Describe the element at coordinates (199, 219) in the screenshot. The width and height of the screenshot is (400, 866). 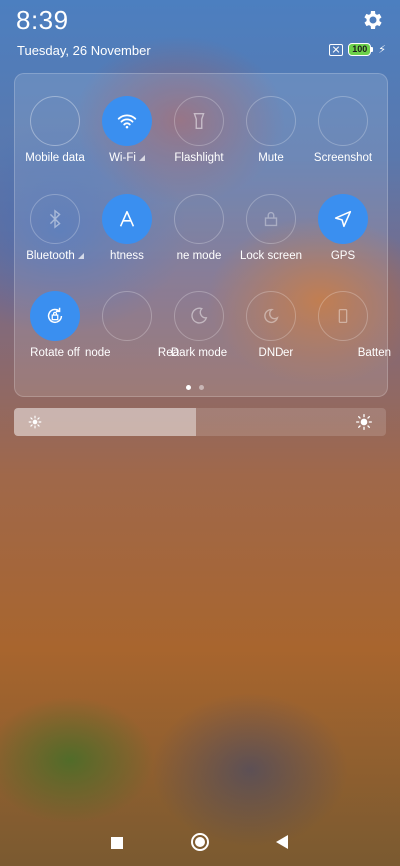
I see `airplane-mode-icon` at that location.